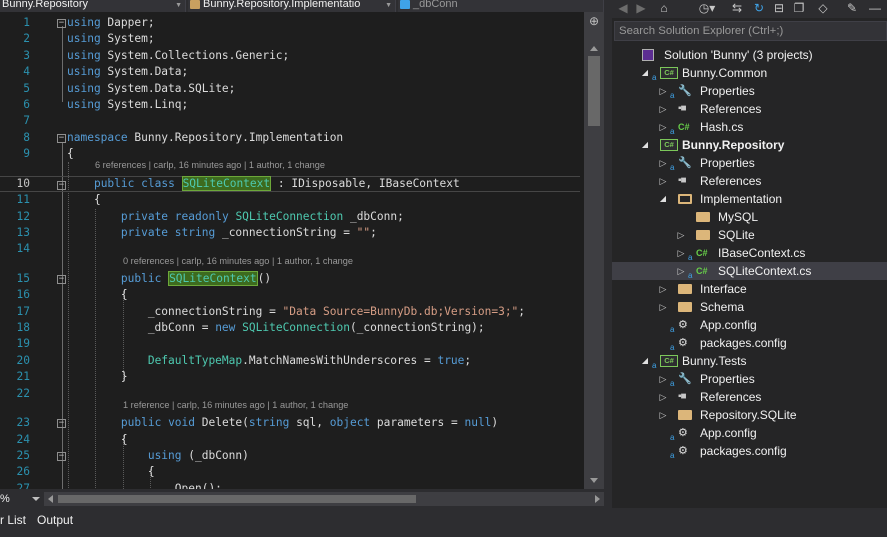 Image resolution: width=887 pixels, height=537 pixels. What do you see at coordinates (749, 145) in the screenshot?
I see `tree-item: ◢ C# Bunny.Repository` at bounding box center [749, 145].